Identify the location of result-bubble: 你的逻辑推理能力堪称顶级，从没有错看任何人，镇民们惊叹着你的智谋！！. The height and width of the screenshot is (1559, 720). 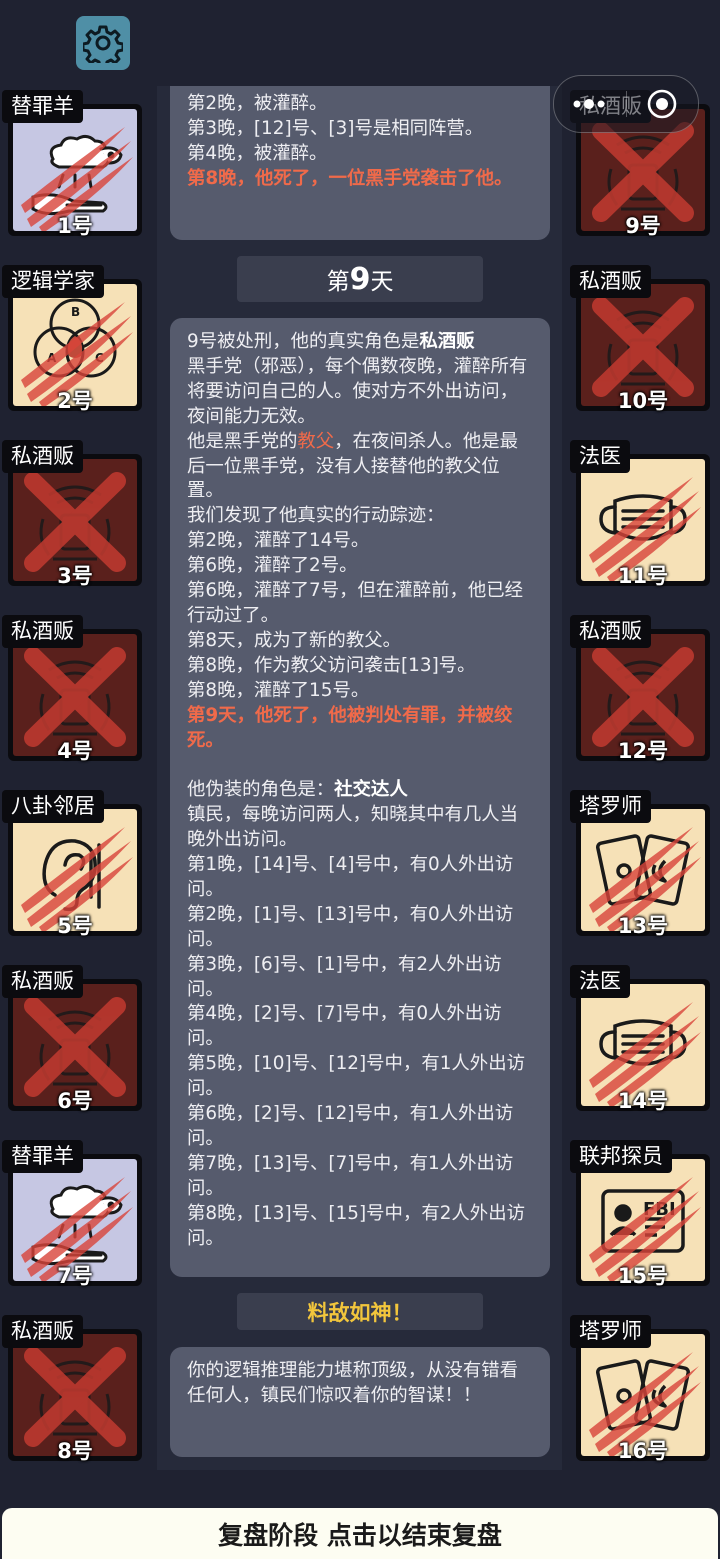
(360, 1402).